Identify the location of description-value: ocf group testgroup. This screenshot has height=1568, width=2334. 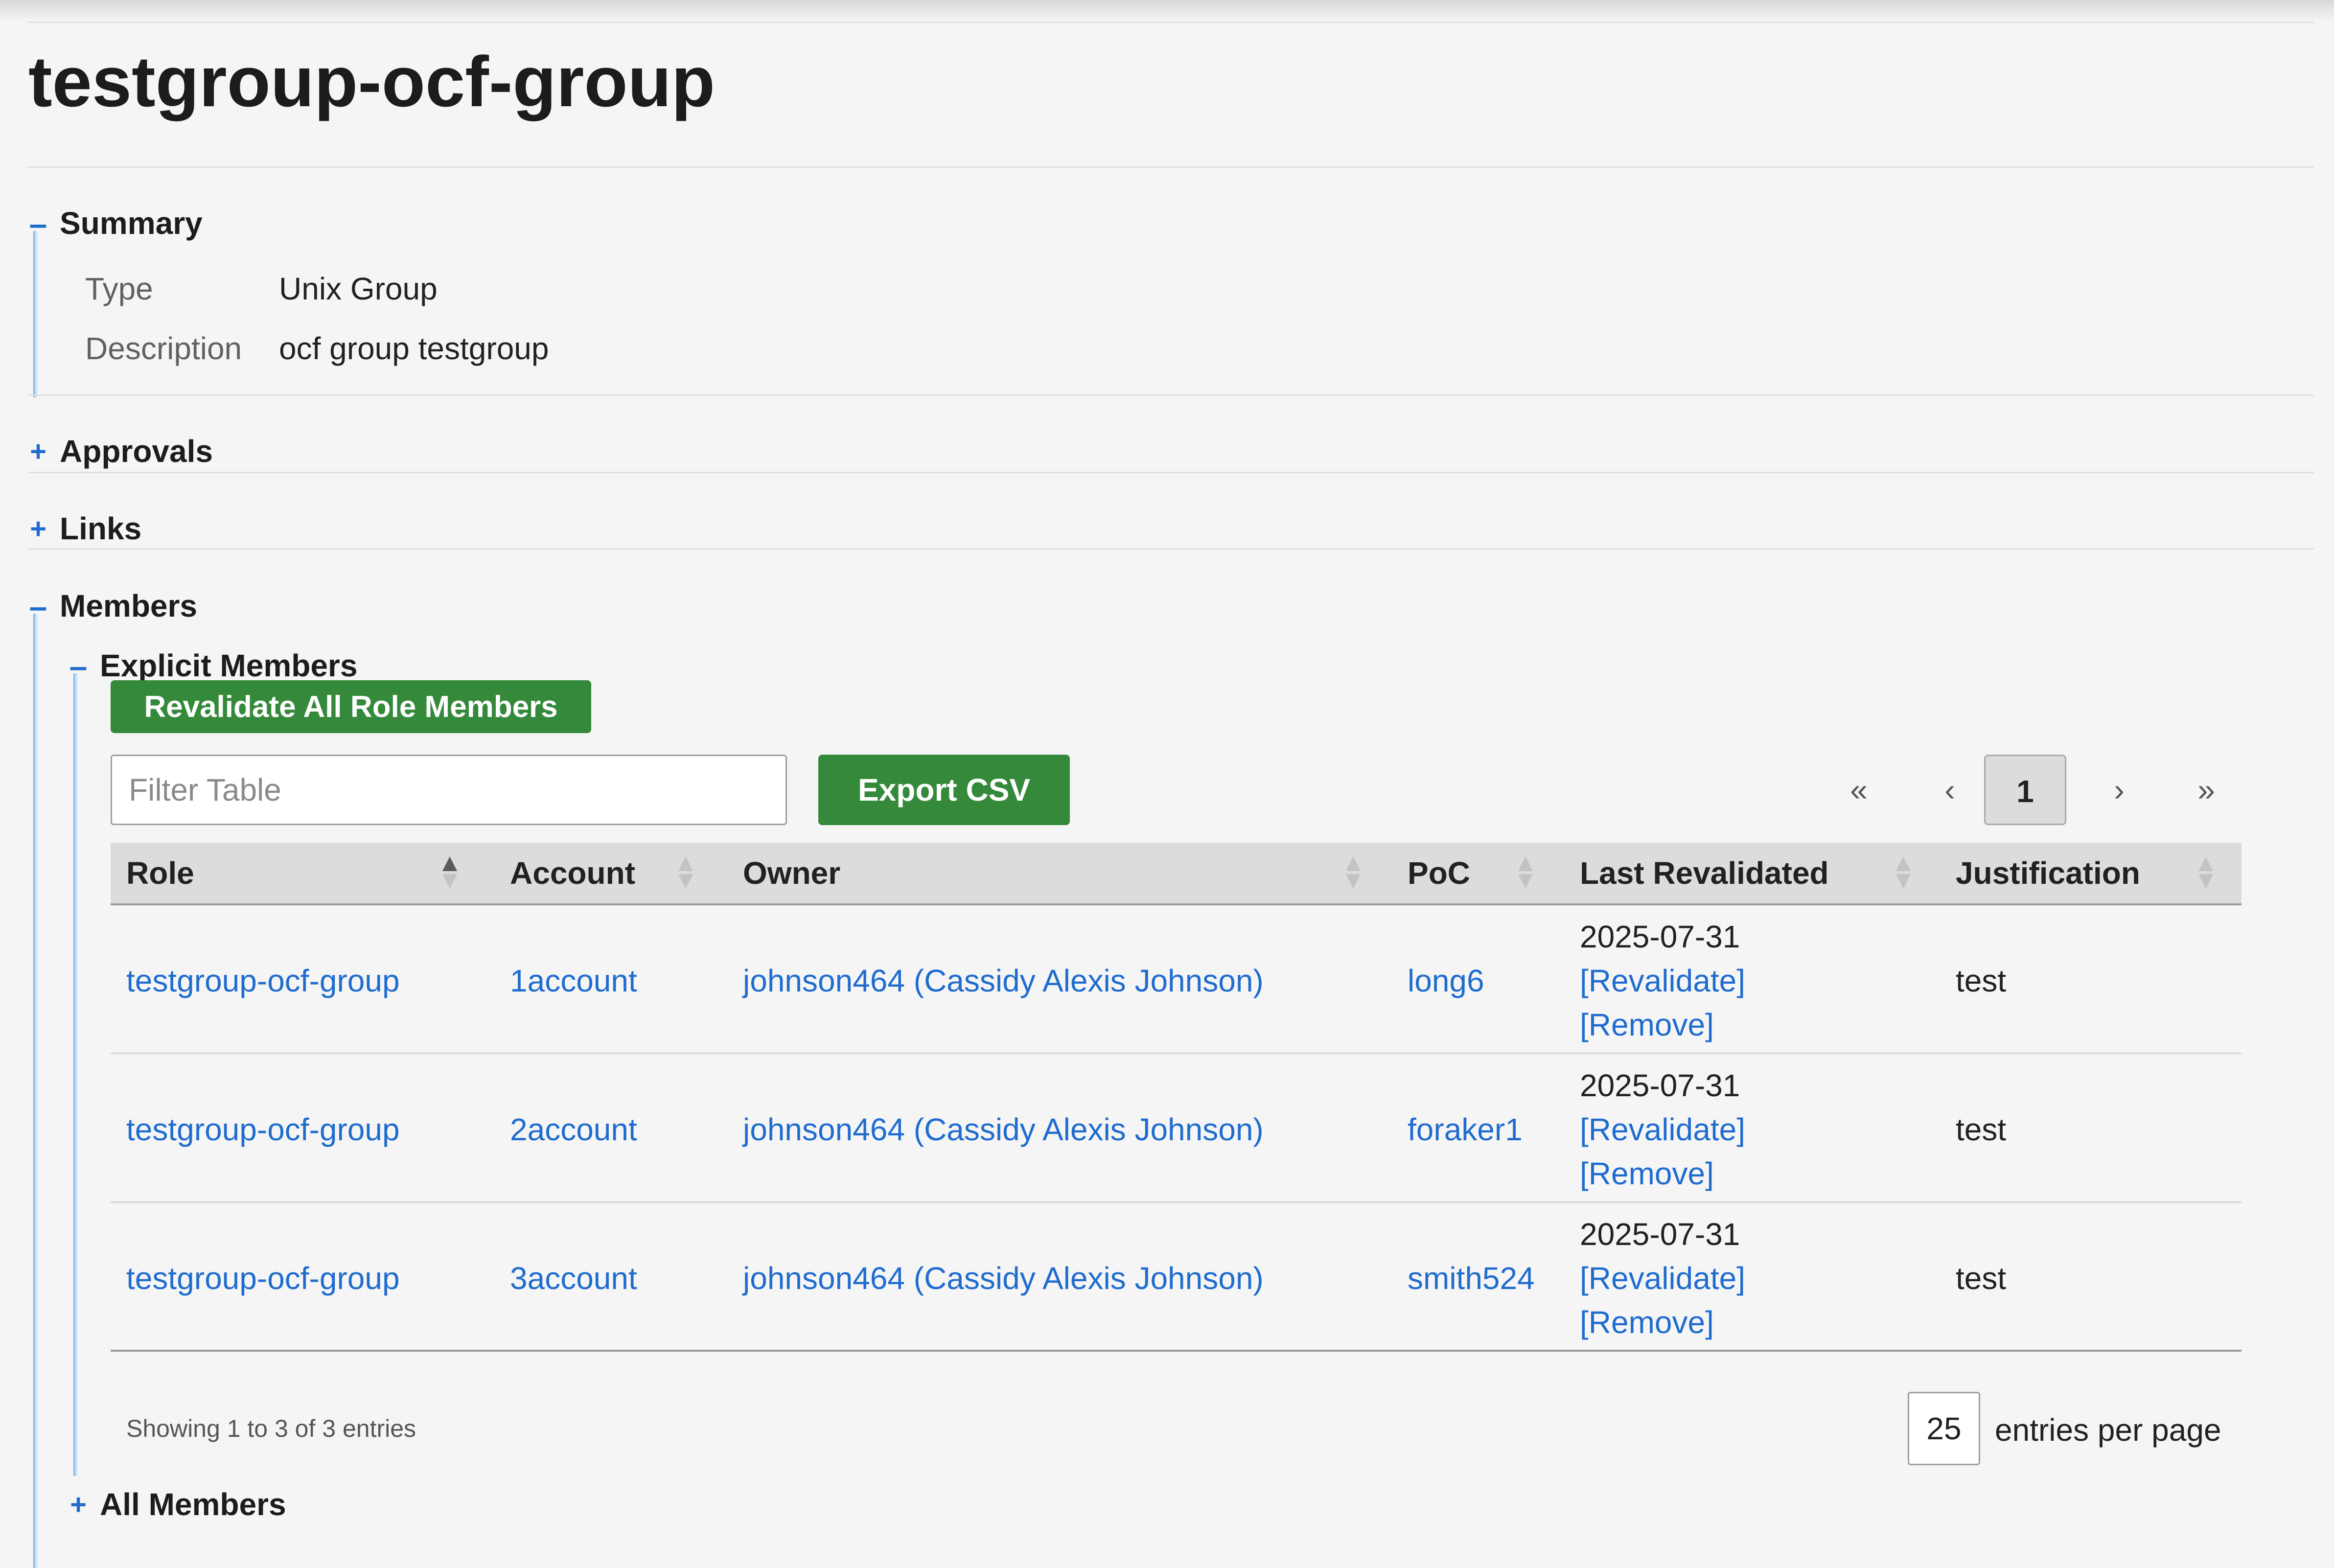
(414, 348).